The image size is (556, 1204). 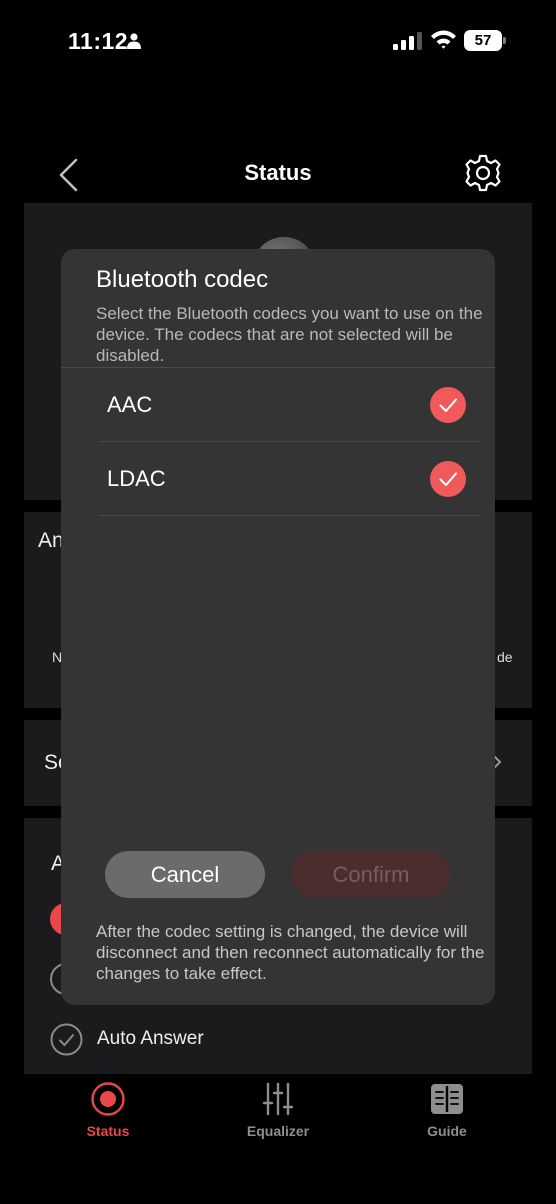 What do you see at coordinates (51, 540) in the screenshot?
I see `ambient-card-title-fragment: An` at bounding box center [51, 540].